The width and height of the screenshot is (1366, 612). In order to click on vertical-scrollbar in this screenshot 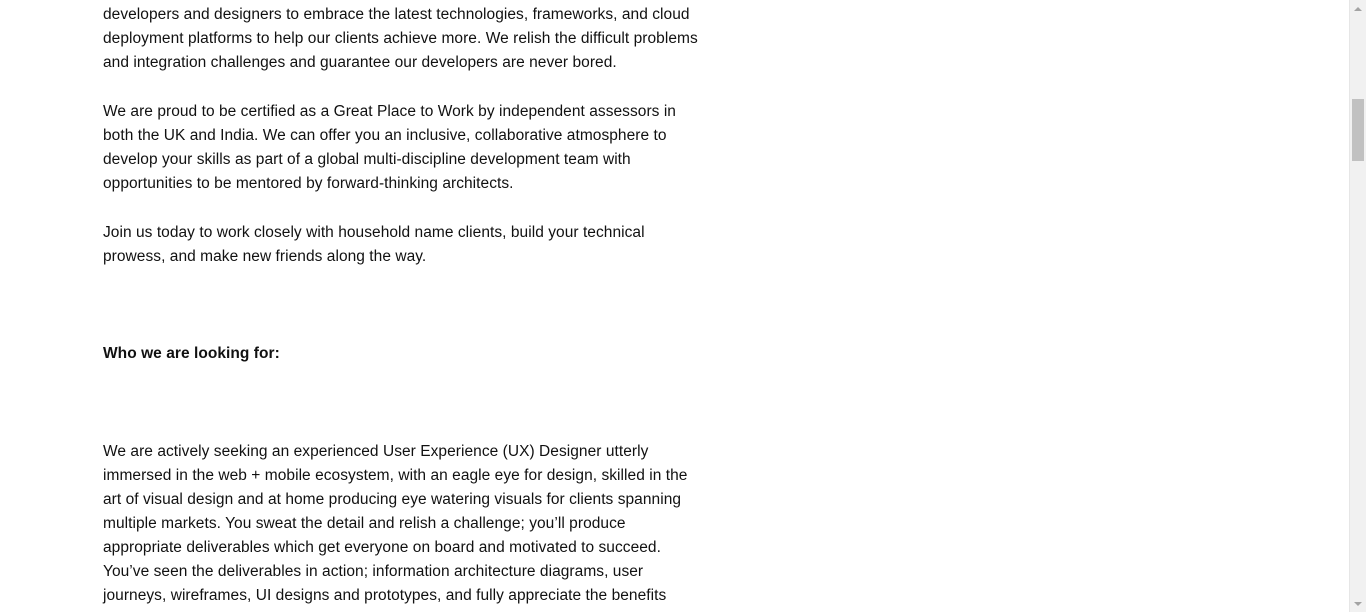, I will do `click(1357, 306)`.